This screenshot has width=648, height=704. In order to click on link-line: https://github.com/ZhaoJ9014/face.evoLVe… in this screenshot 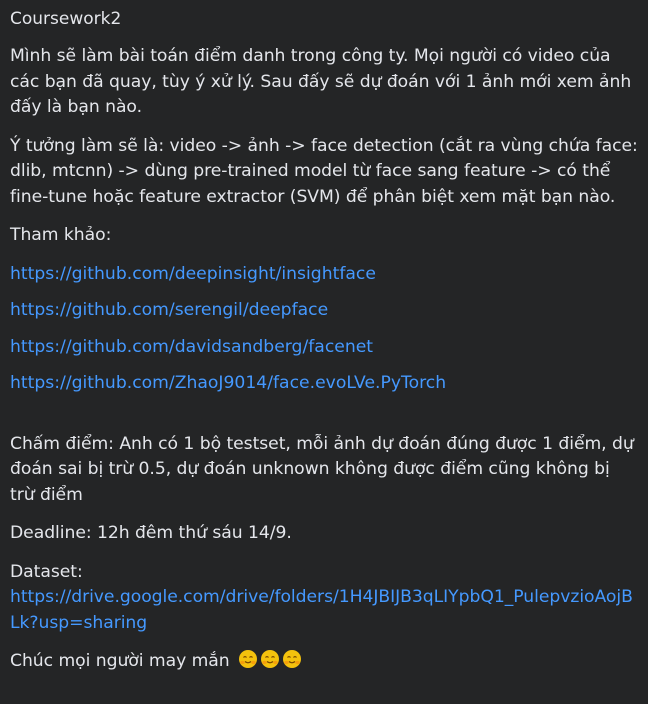, I will do `click(324, 384)`.